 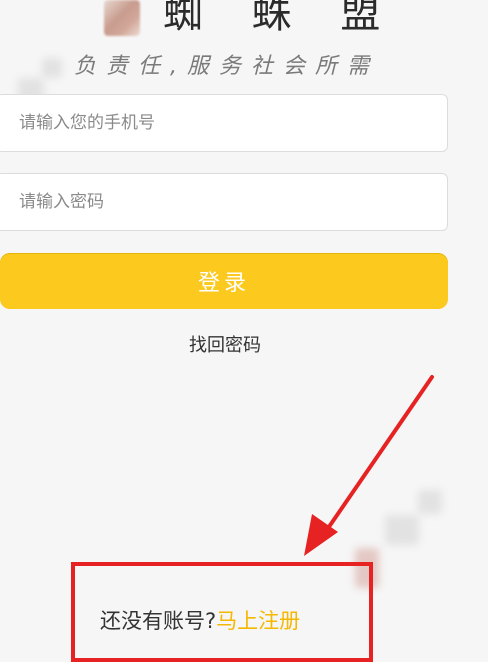 I want to click on annotation-arrow-icon, so click(x=369, y=465).